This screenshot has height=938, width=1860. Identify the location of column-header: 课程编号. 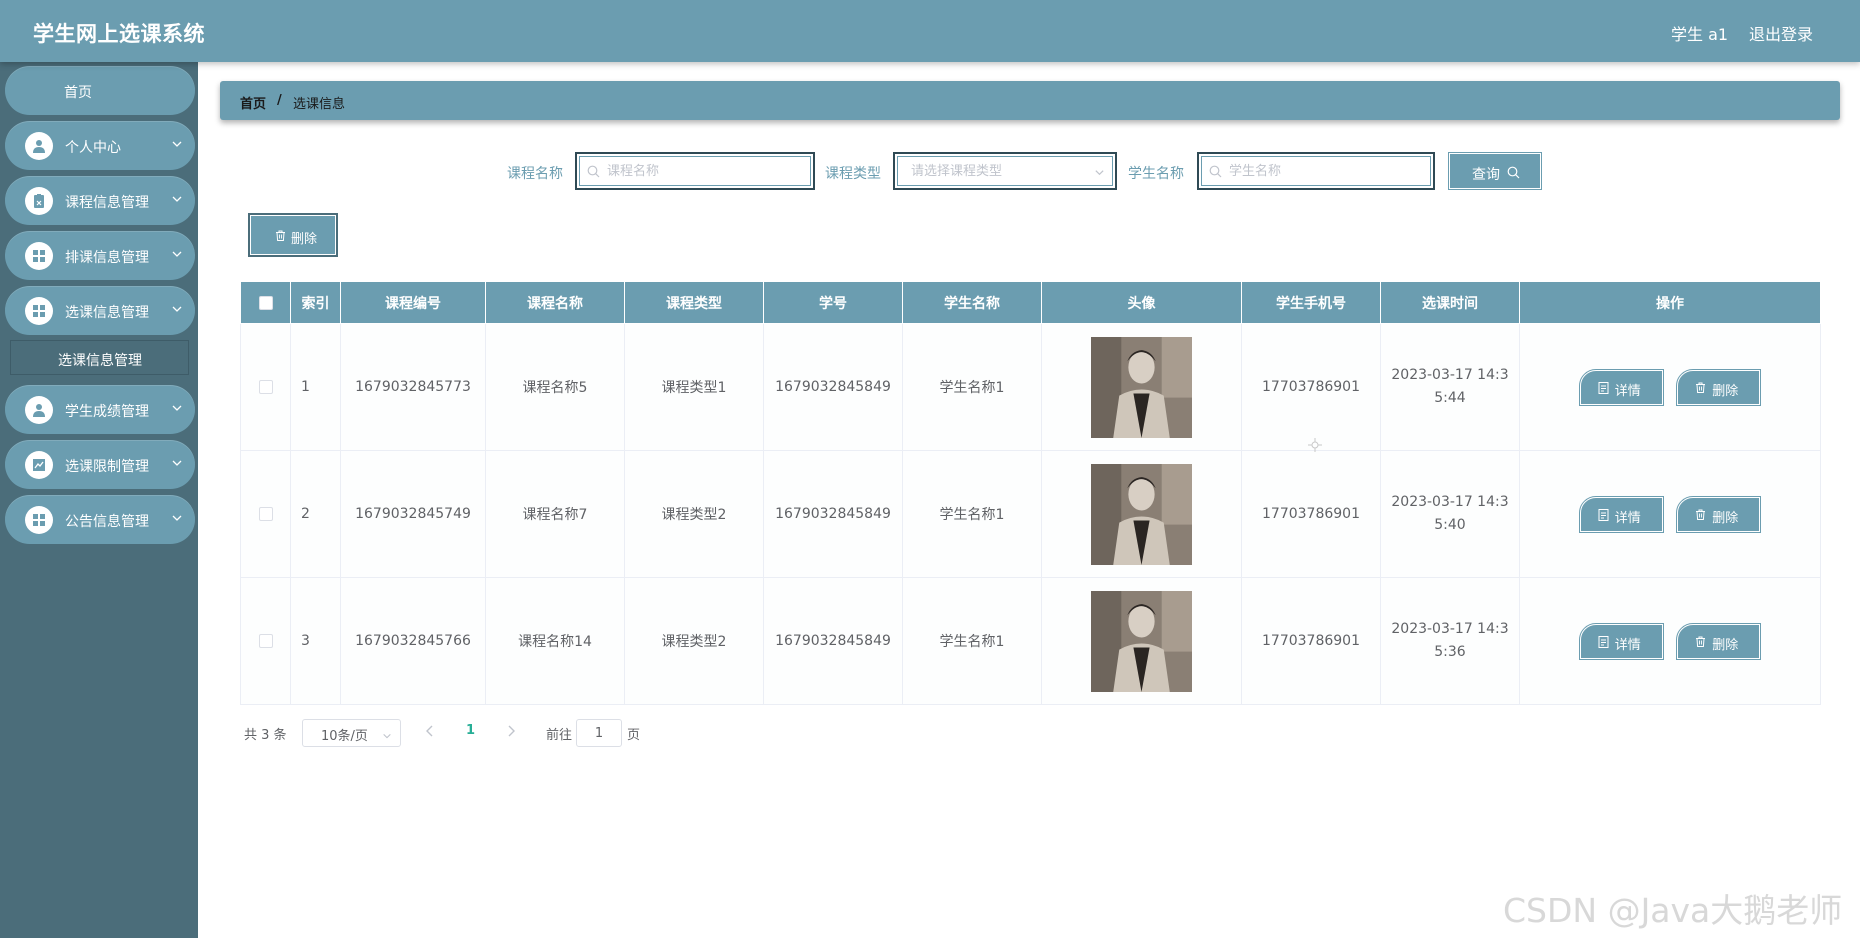
(413, 302).